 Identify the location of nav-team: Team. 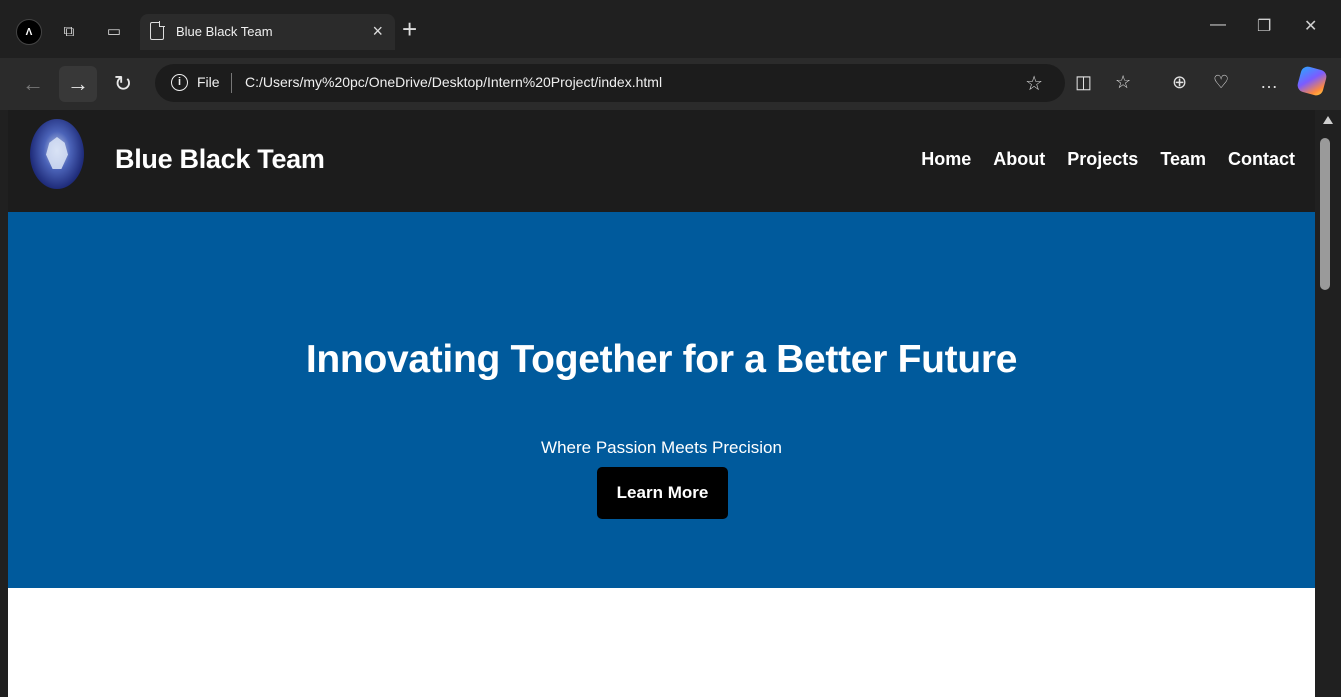
(1183, 159).